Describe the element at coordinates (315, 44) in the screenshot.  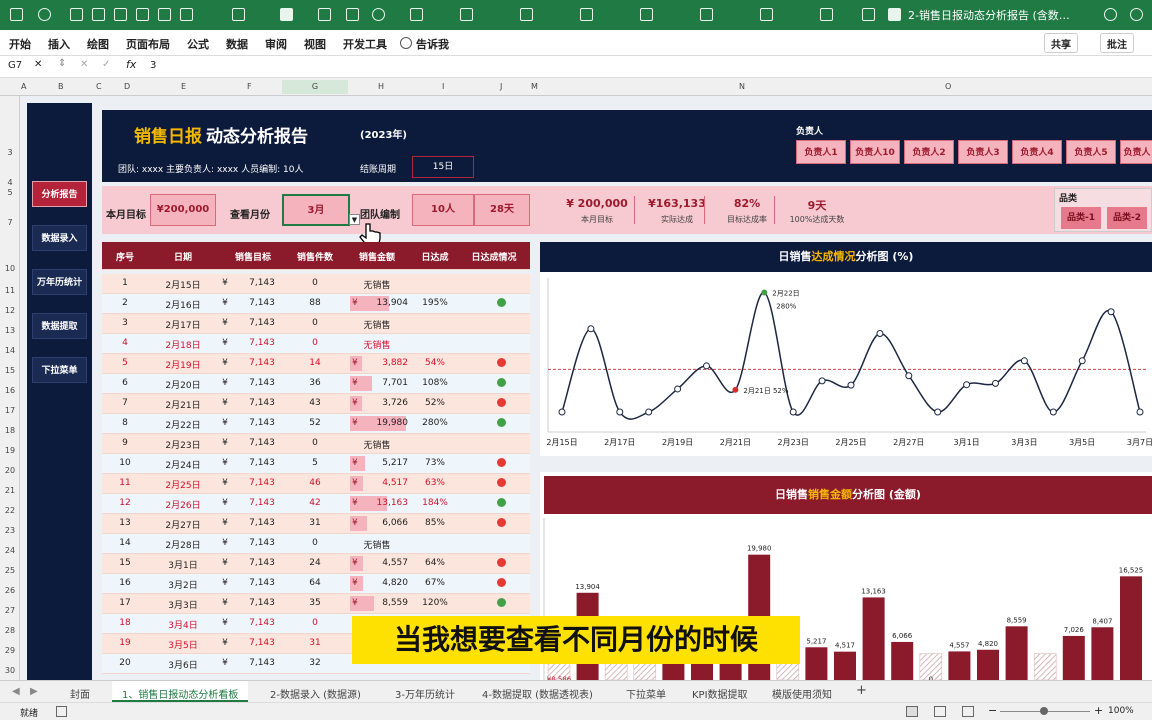
I see `tab-view: 视图` at that location.